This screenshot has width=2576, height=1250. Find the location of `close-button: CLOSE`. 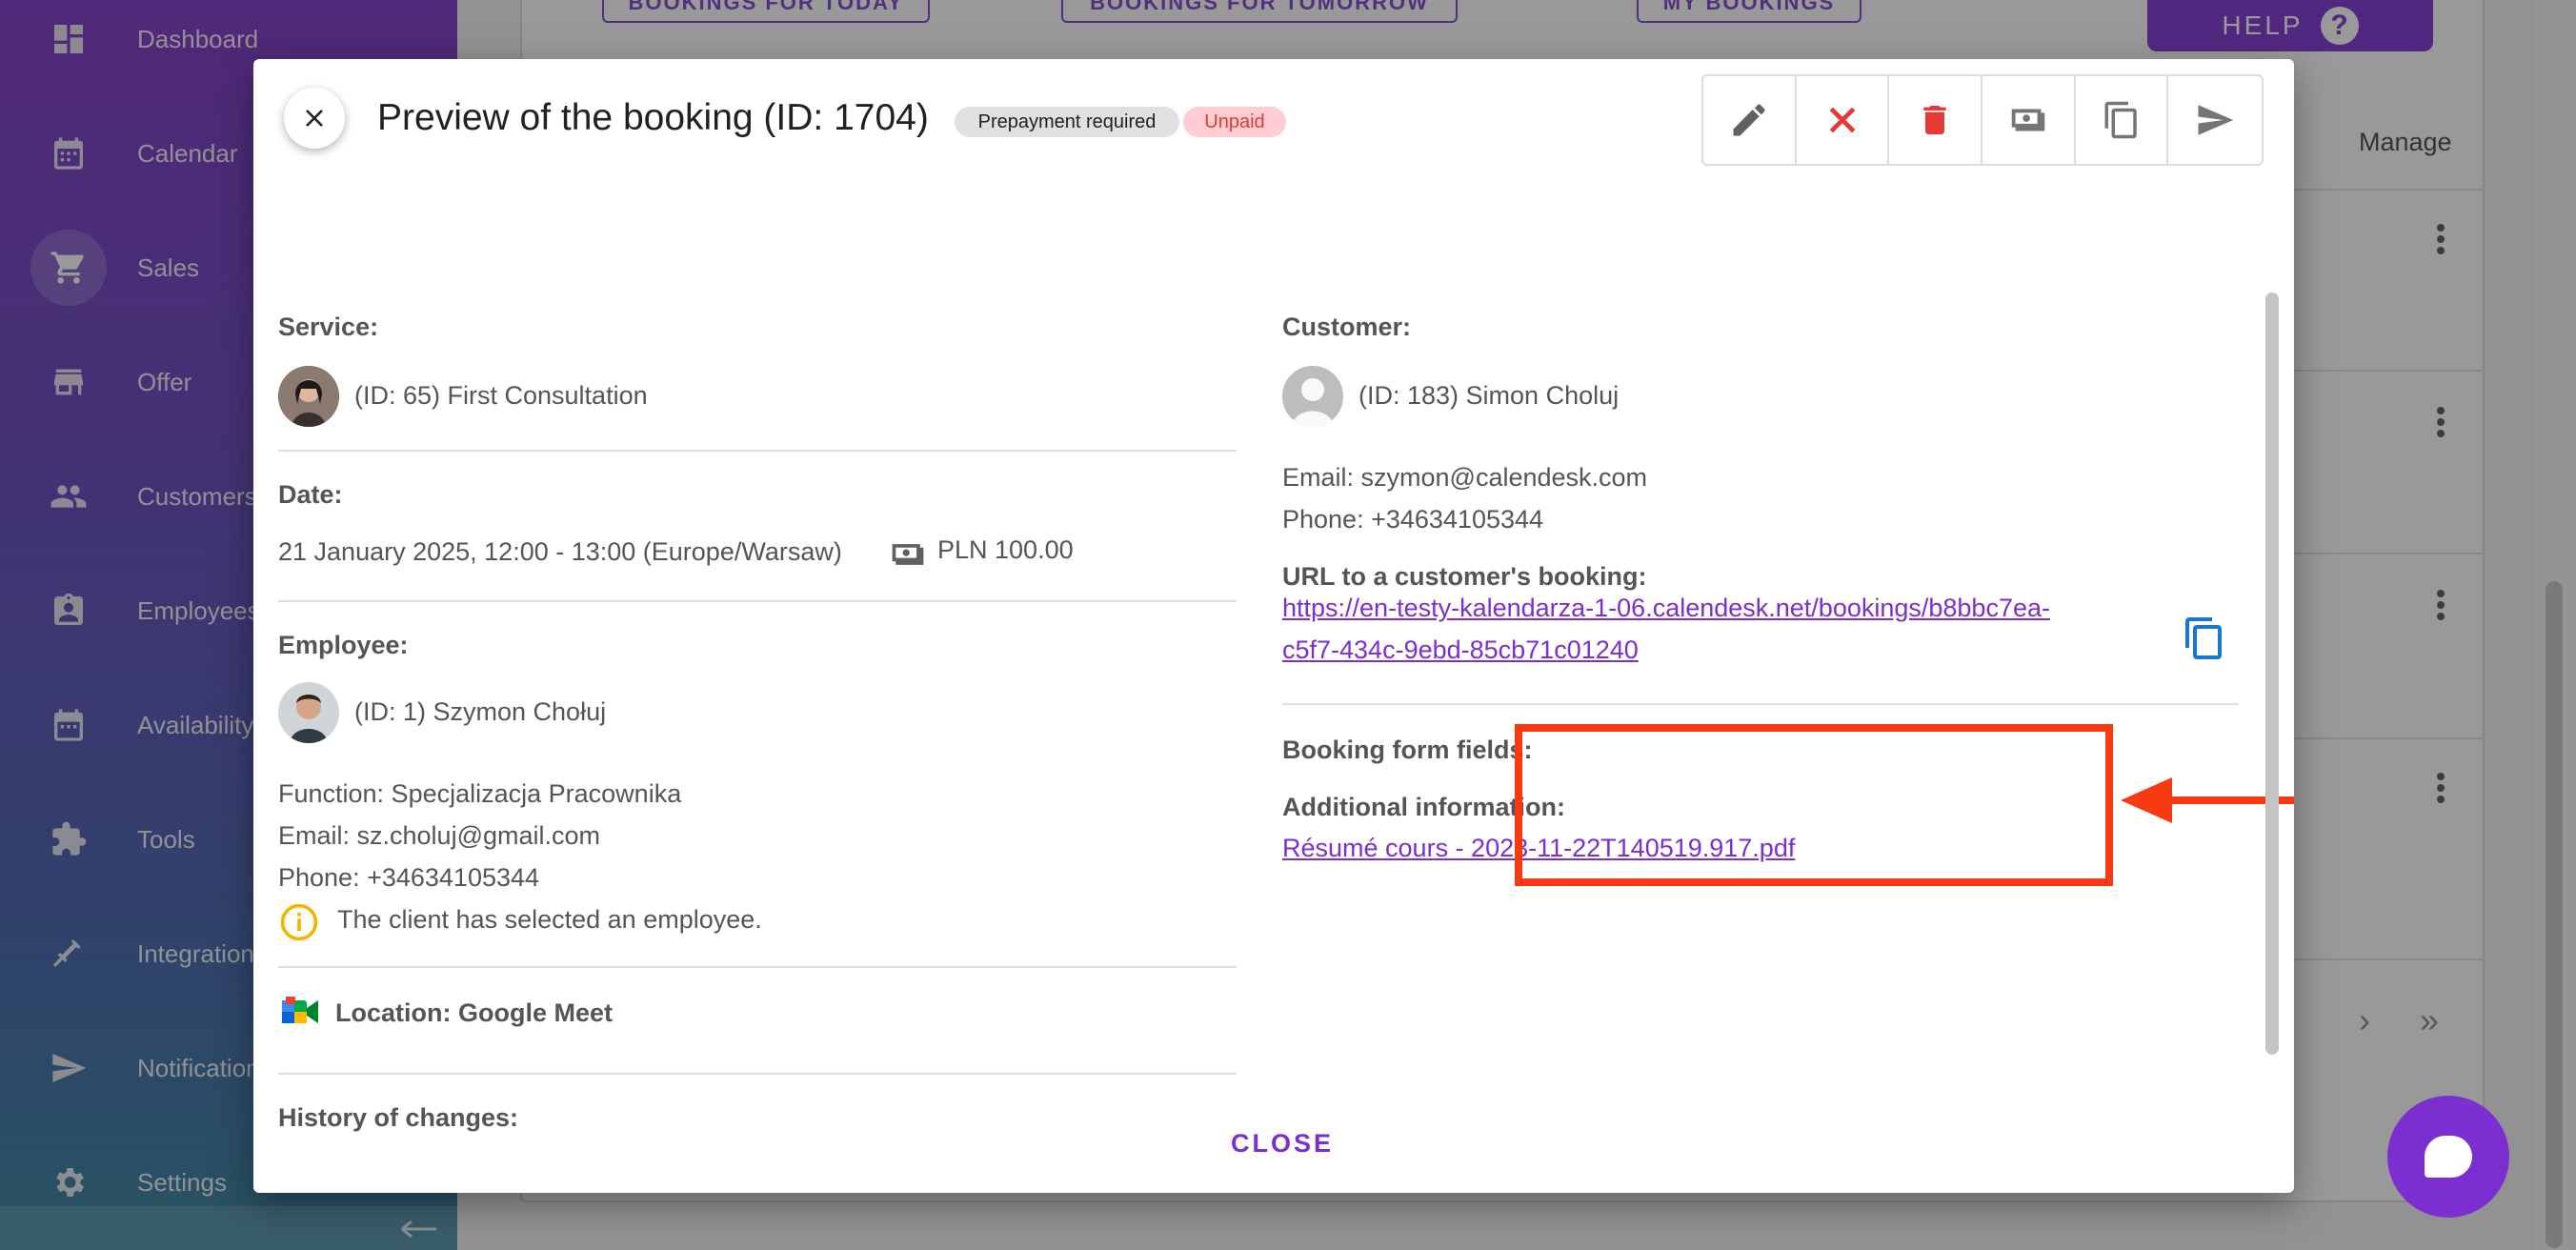

close-button: CLOSE is located at coordinates (1282, 1143).